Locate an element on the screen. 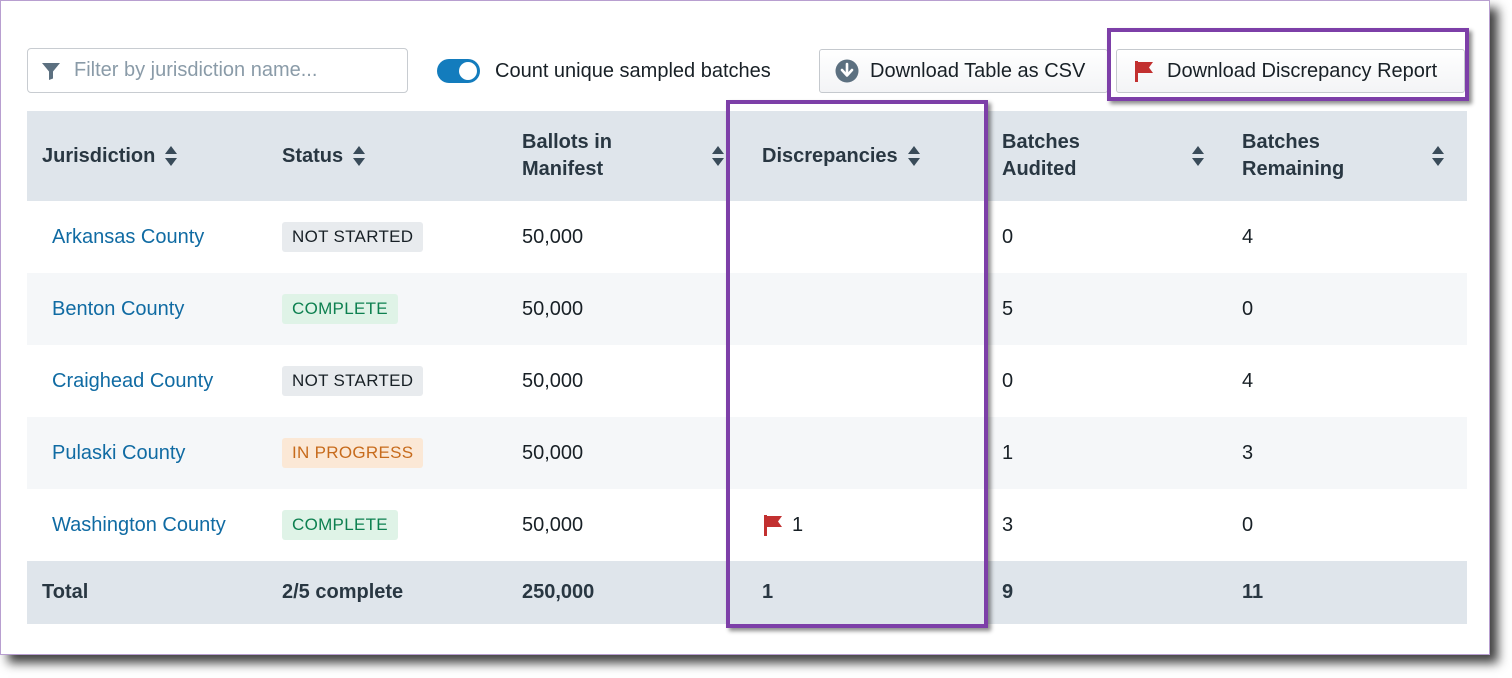  header-label: Batches Audited is located at coordinates (1041, 155).